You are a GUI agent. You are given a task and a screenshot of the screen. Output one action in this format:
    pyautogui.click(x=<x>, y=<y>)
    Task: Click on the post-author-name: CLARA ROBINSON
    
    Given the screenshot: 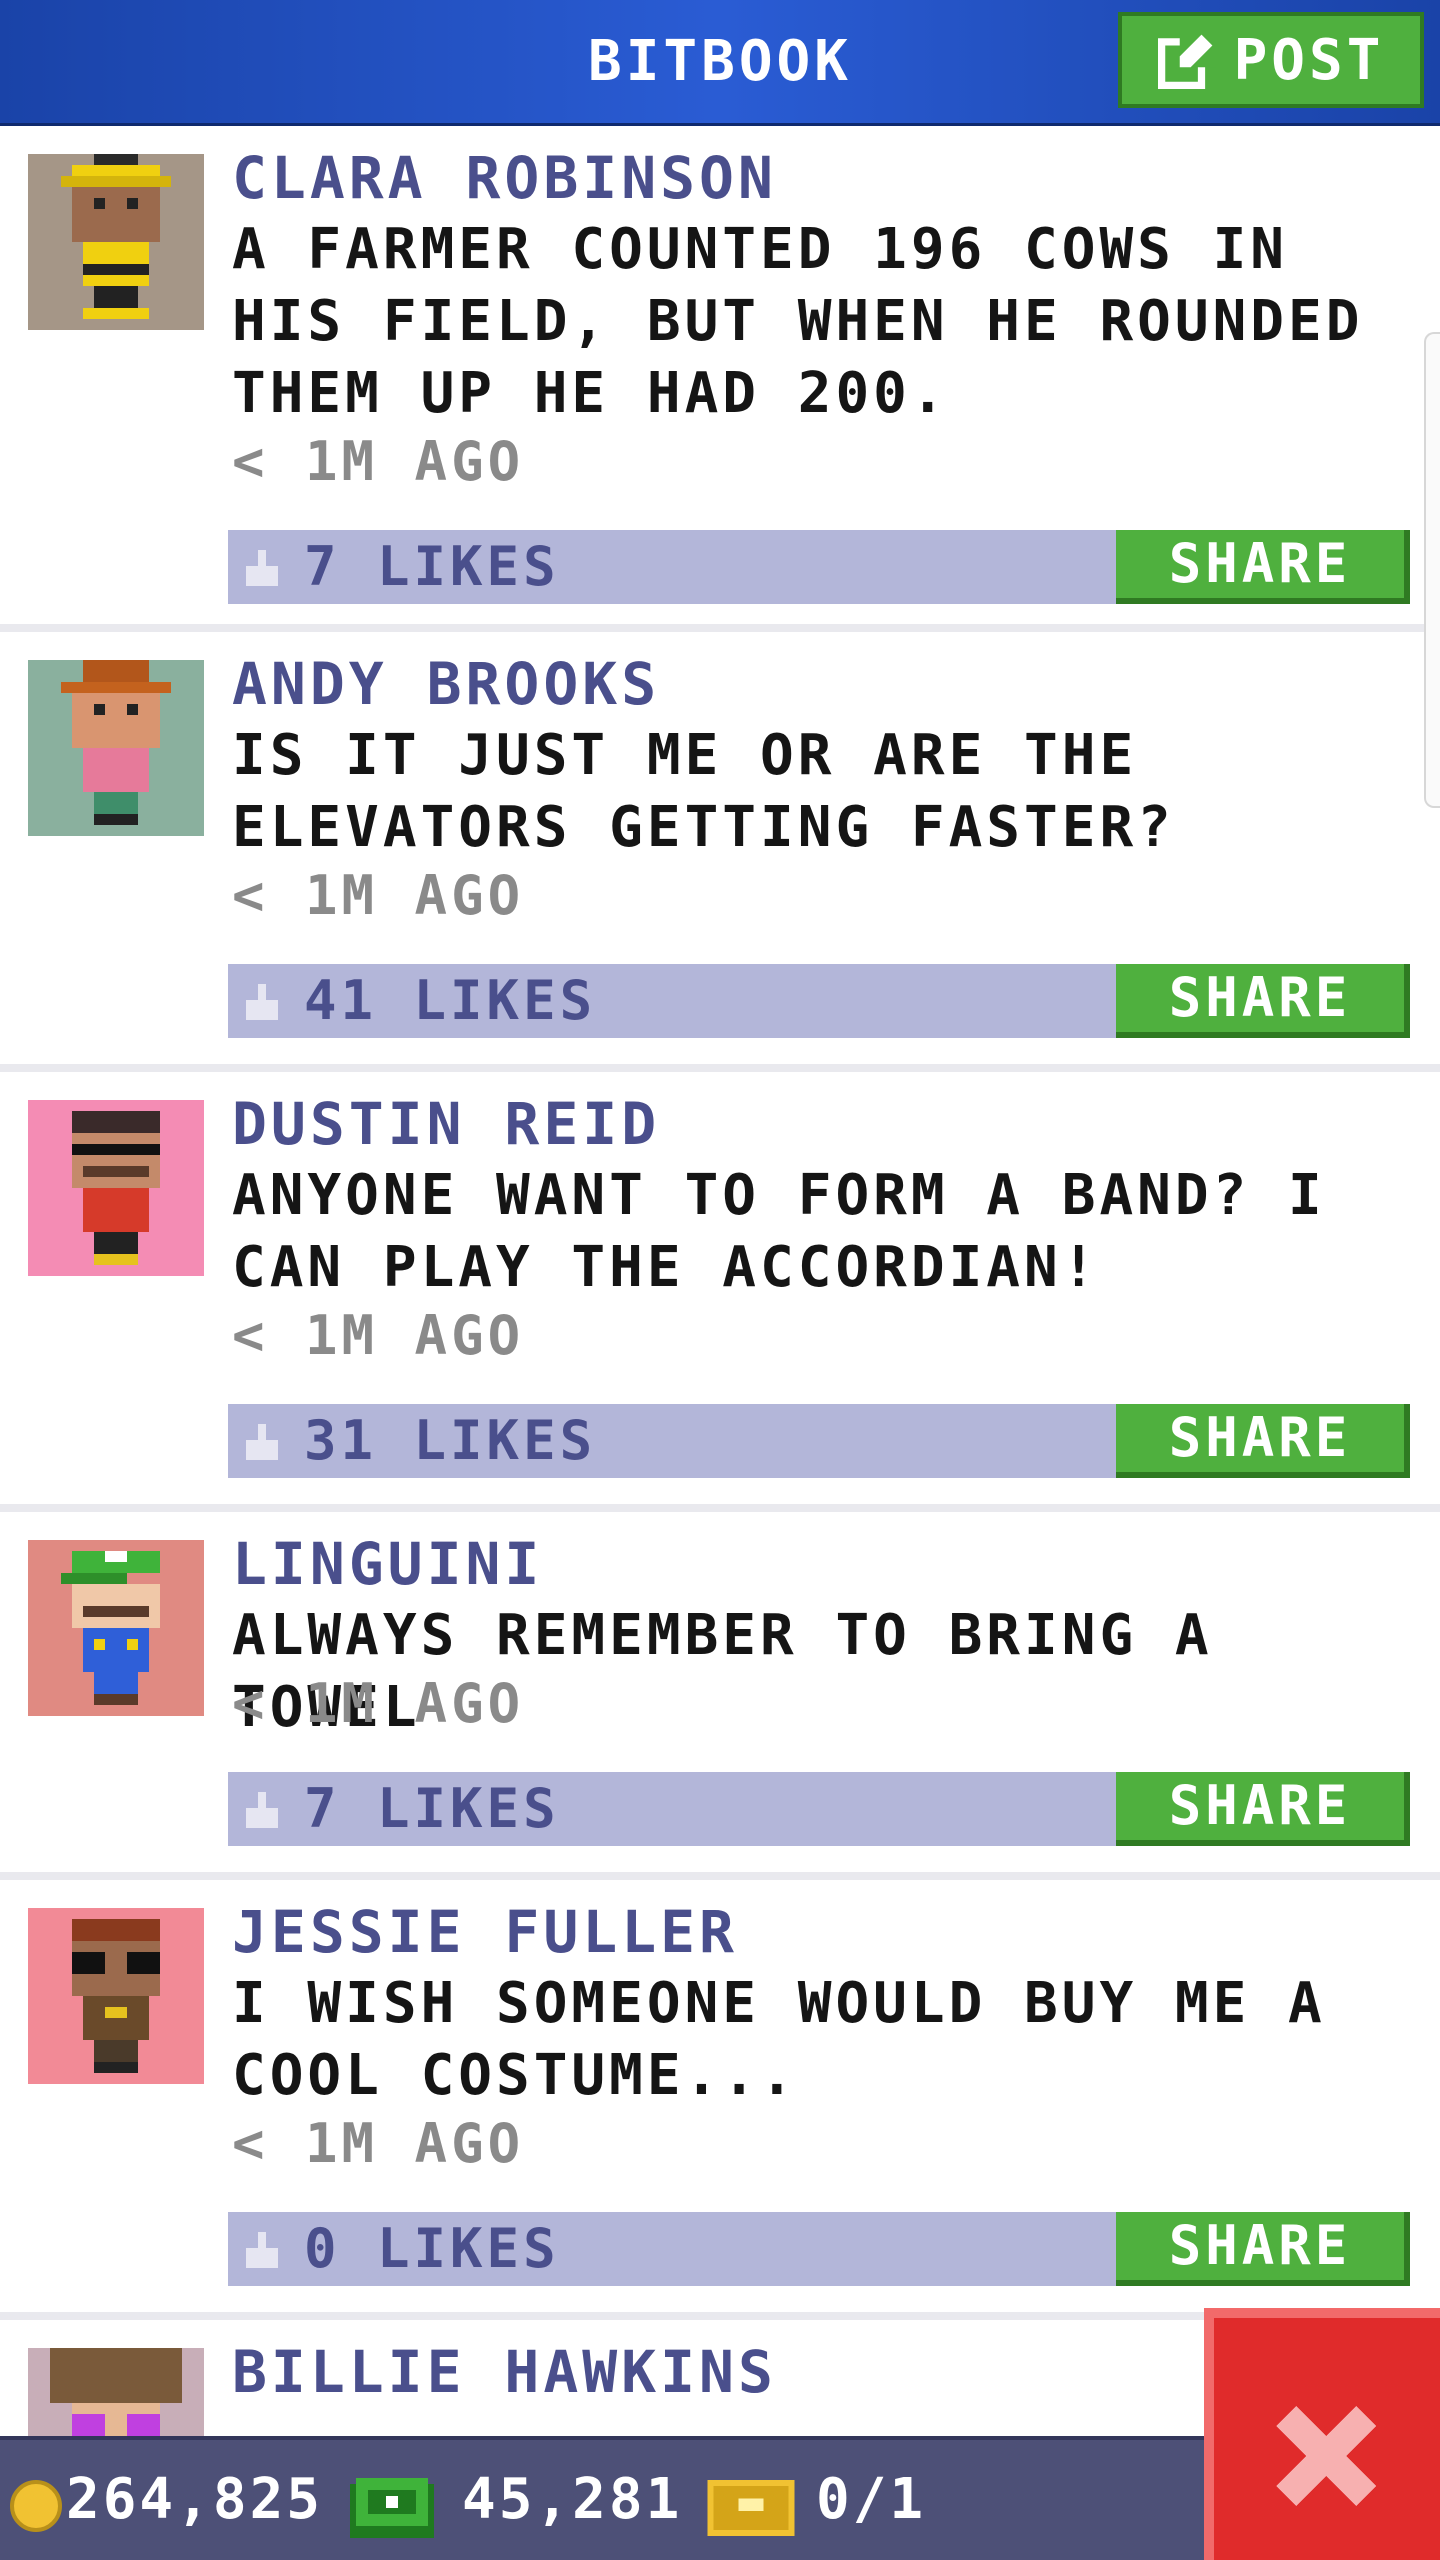 What is the action you would take?
    pyautogui.click(x=504, y=178)
    